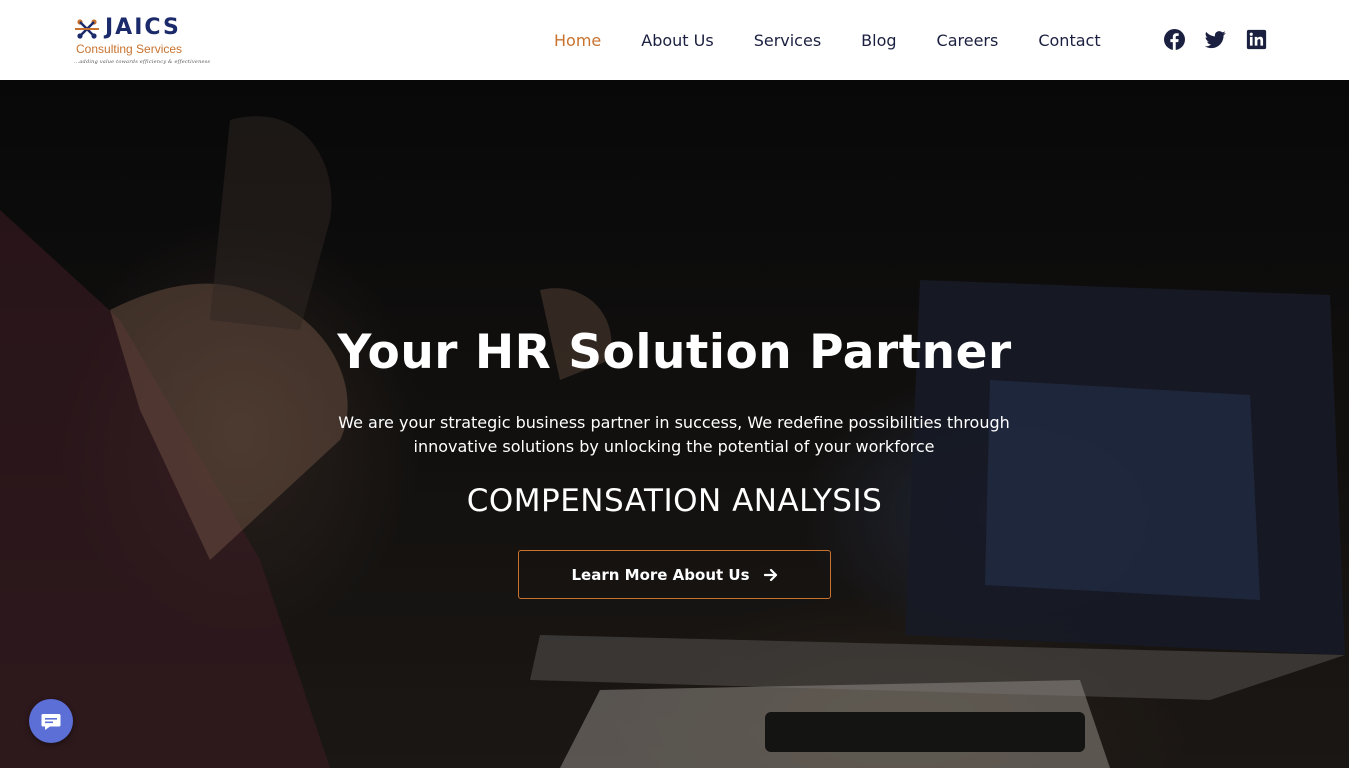 This screenshot has width=1349, height=768. Describe the element at coordinates (878, 40) in the screenshot. I see `nav-item-blog: Blog` at that location.